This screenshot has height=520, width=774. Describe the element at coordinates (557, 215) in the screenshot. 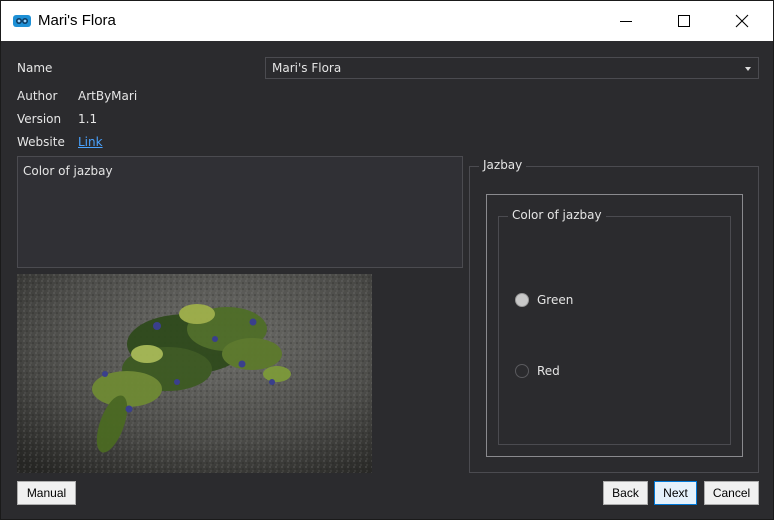

I see `color-option-group-title: Color of jazbay` at that location.